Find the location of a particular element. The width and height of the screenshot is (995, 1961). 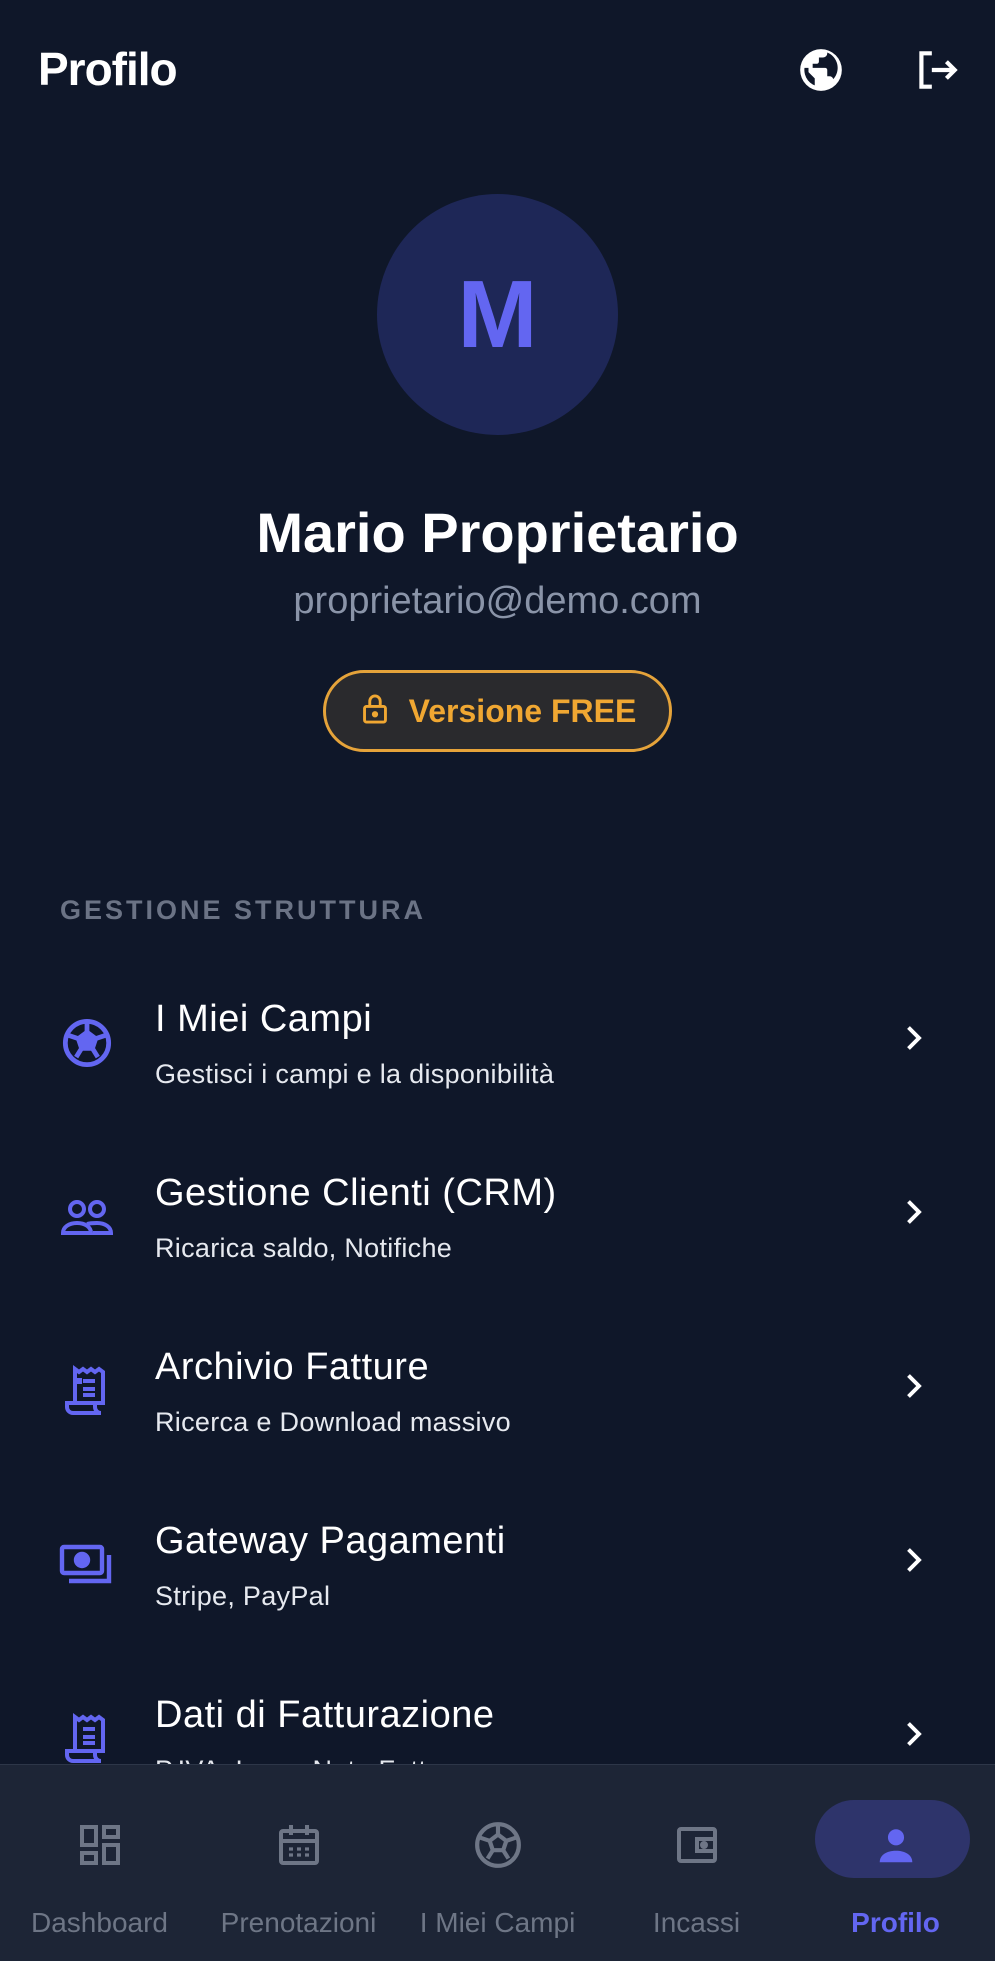

people-icon is located at coordinates (87, 1217).